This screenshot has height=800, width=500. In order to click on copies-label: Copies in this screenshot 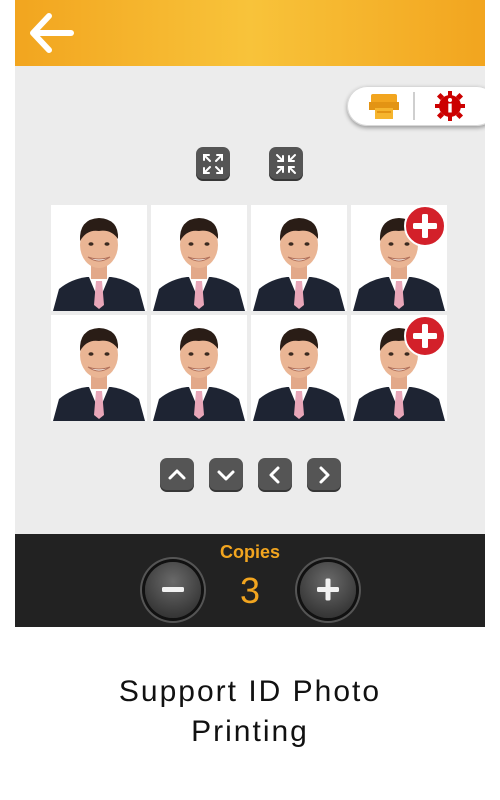, I will do `click(249, 552)`.